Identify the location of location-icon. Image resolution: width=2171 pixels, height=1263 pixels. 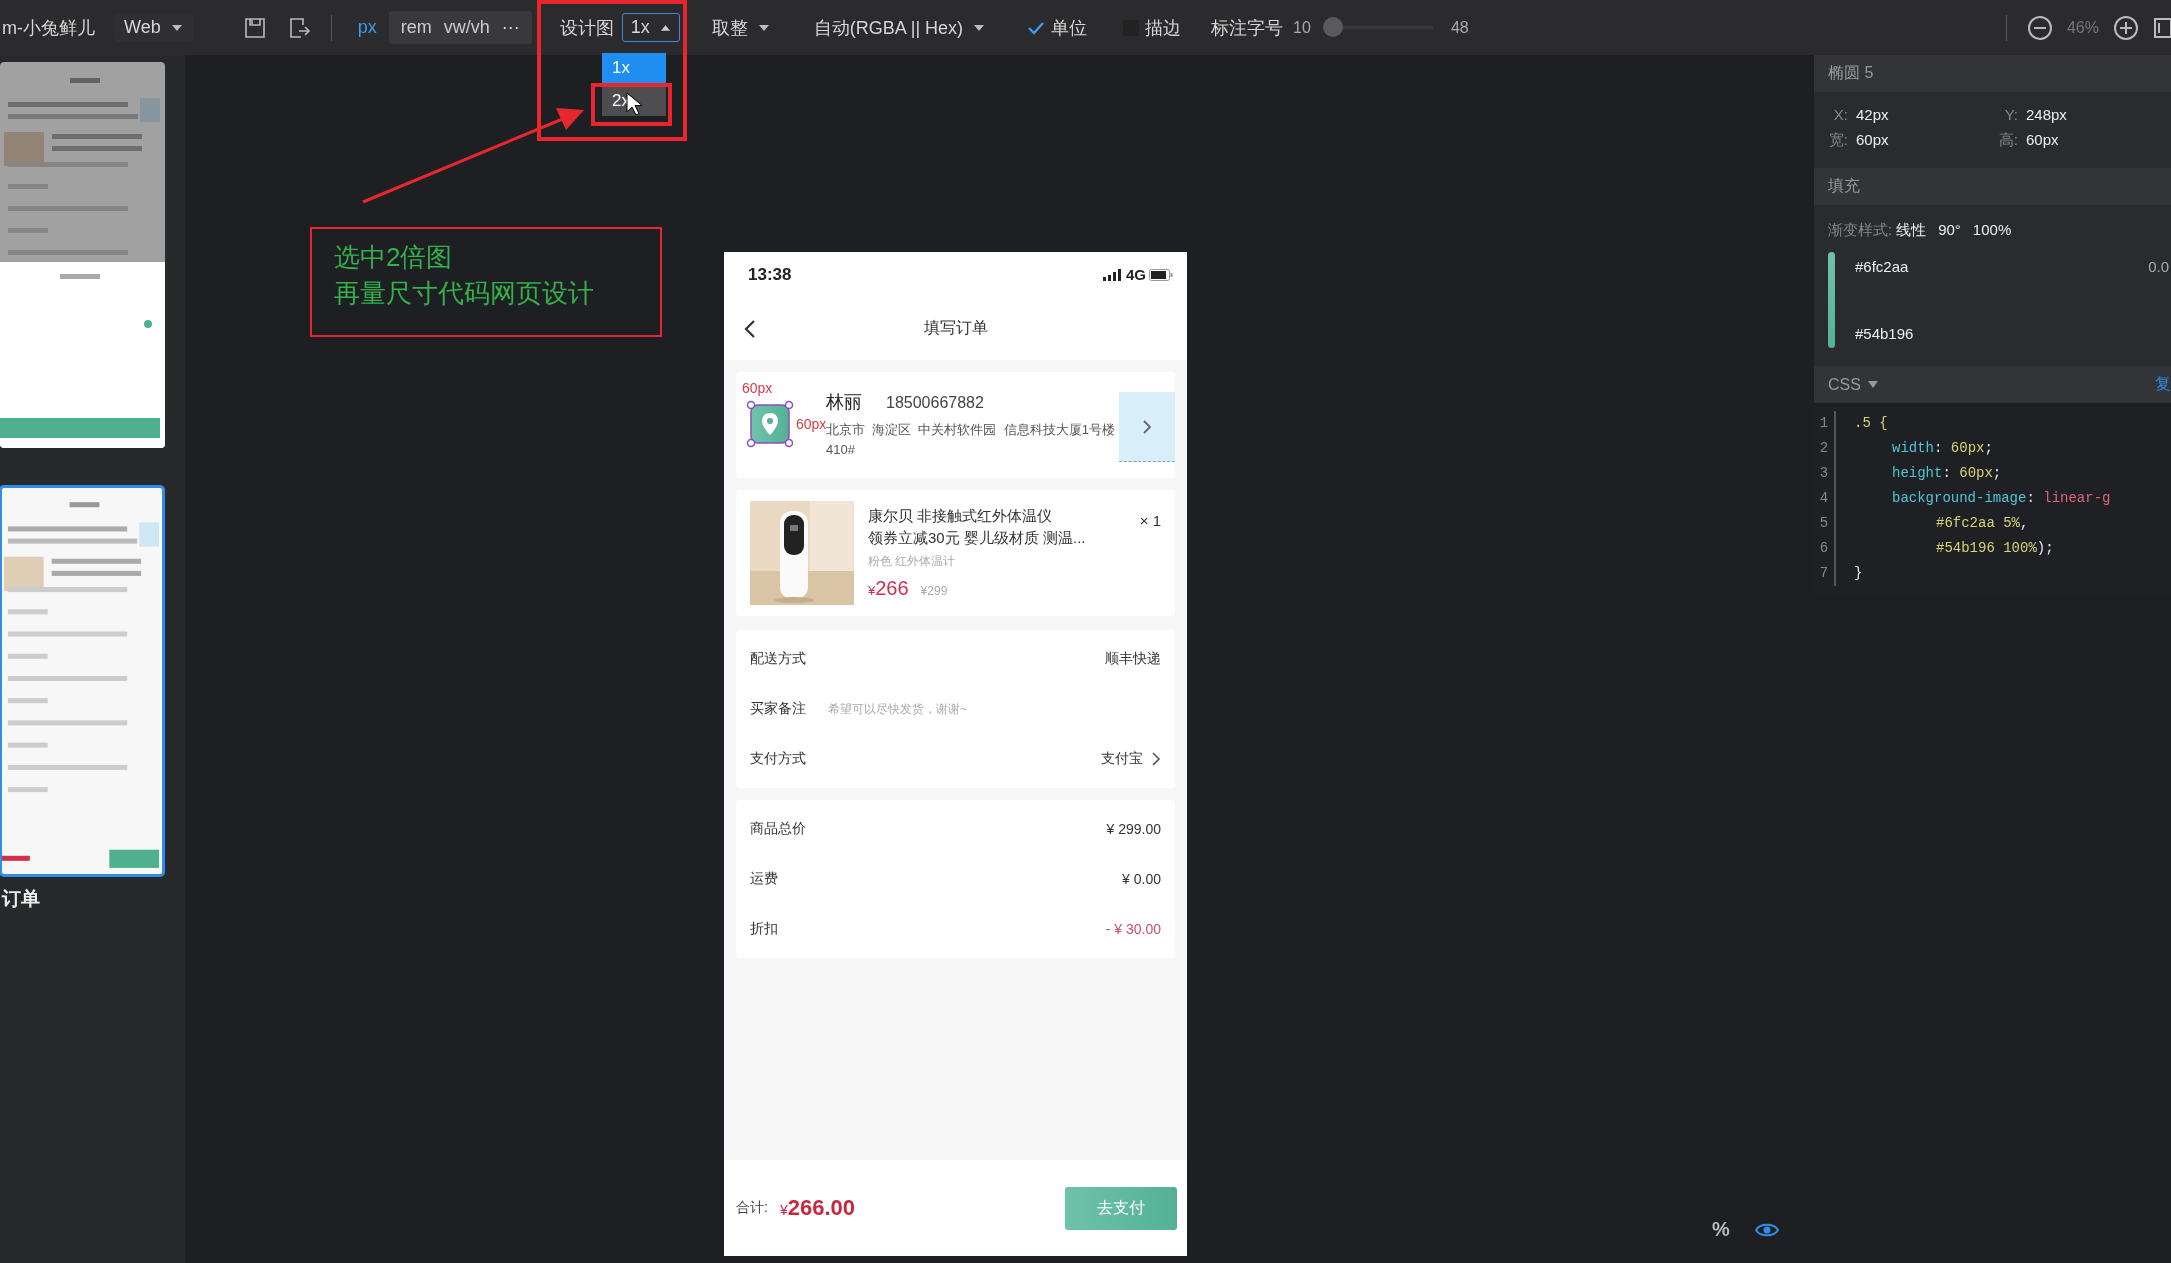
(770, 424).